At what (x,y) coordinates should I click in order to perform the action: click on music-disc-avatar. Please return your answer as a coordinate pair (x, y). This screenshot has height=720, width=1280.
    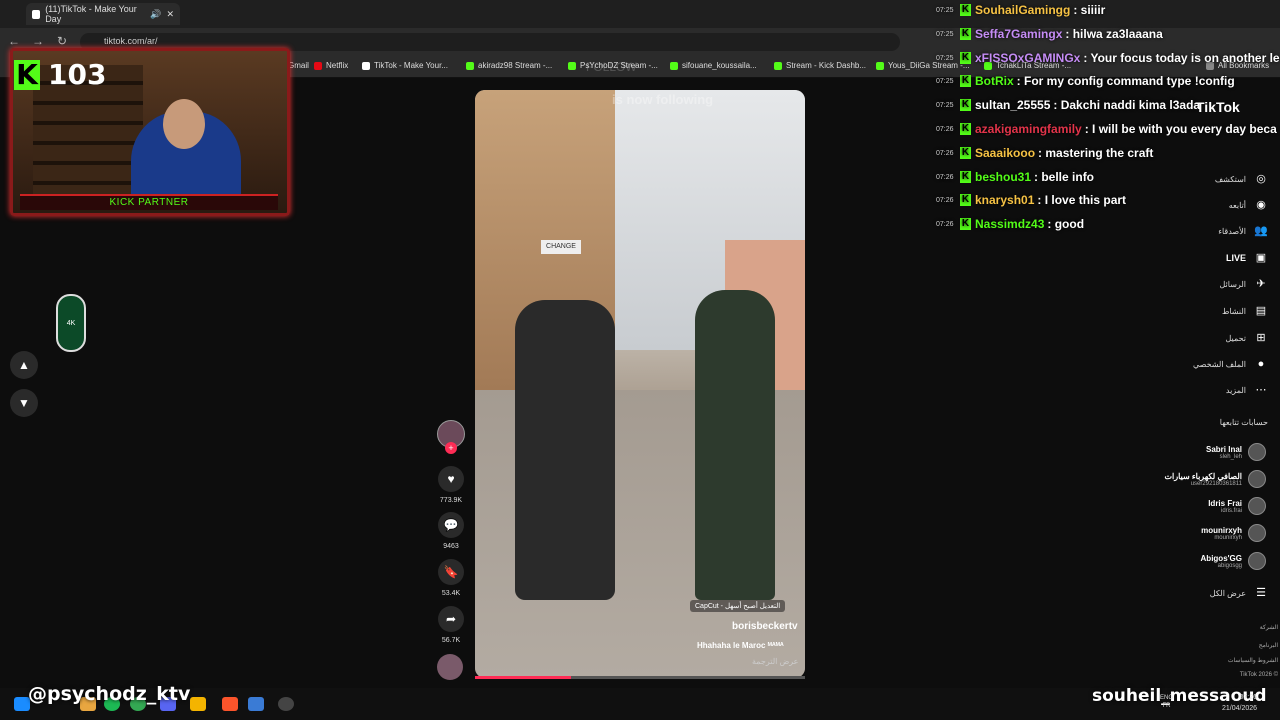
    Looking at the image, I should click on (450, 667).